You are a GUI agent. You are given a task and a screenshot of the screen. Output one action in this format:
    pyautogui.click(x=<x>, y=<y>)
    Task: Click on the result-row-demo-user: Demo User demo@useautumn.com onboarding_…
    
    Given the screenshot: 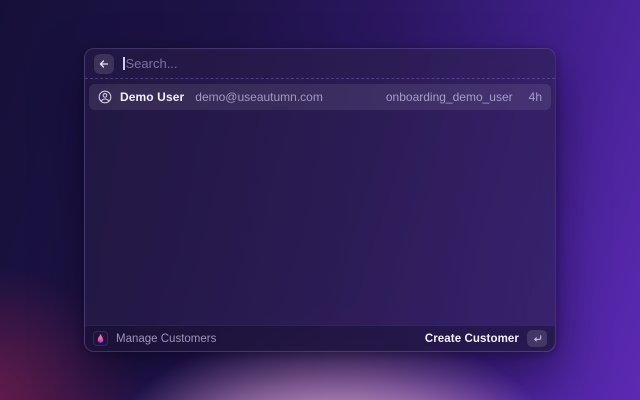 What is the action you would take?
    pyautogui.click(x=320, y=97)
    